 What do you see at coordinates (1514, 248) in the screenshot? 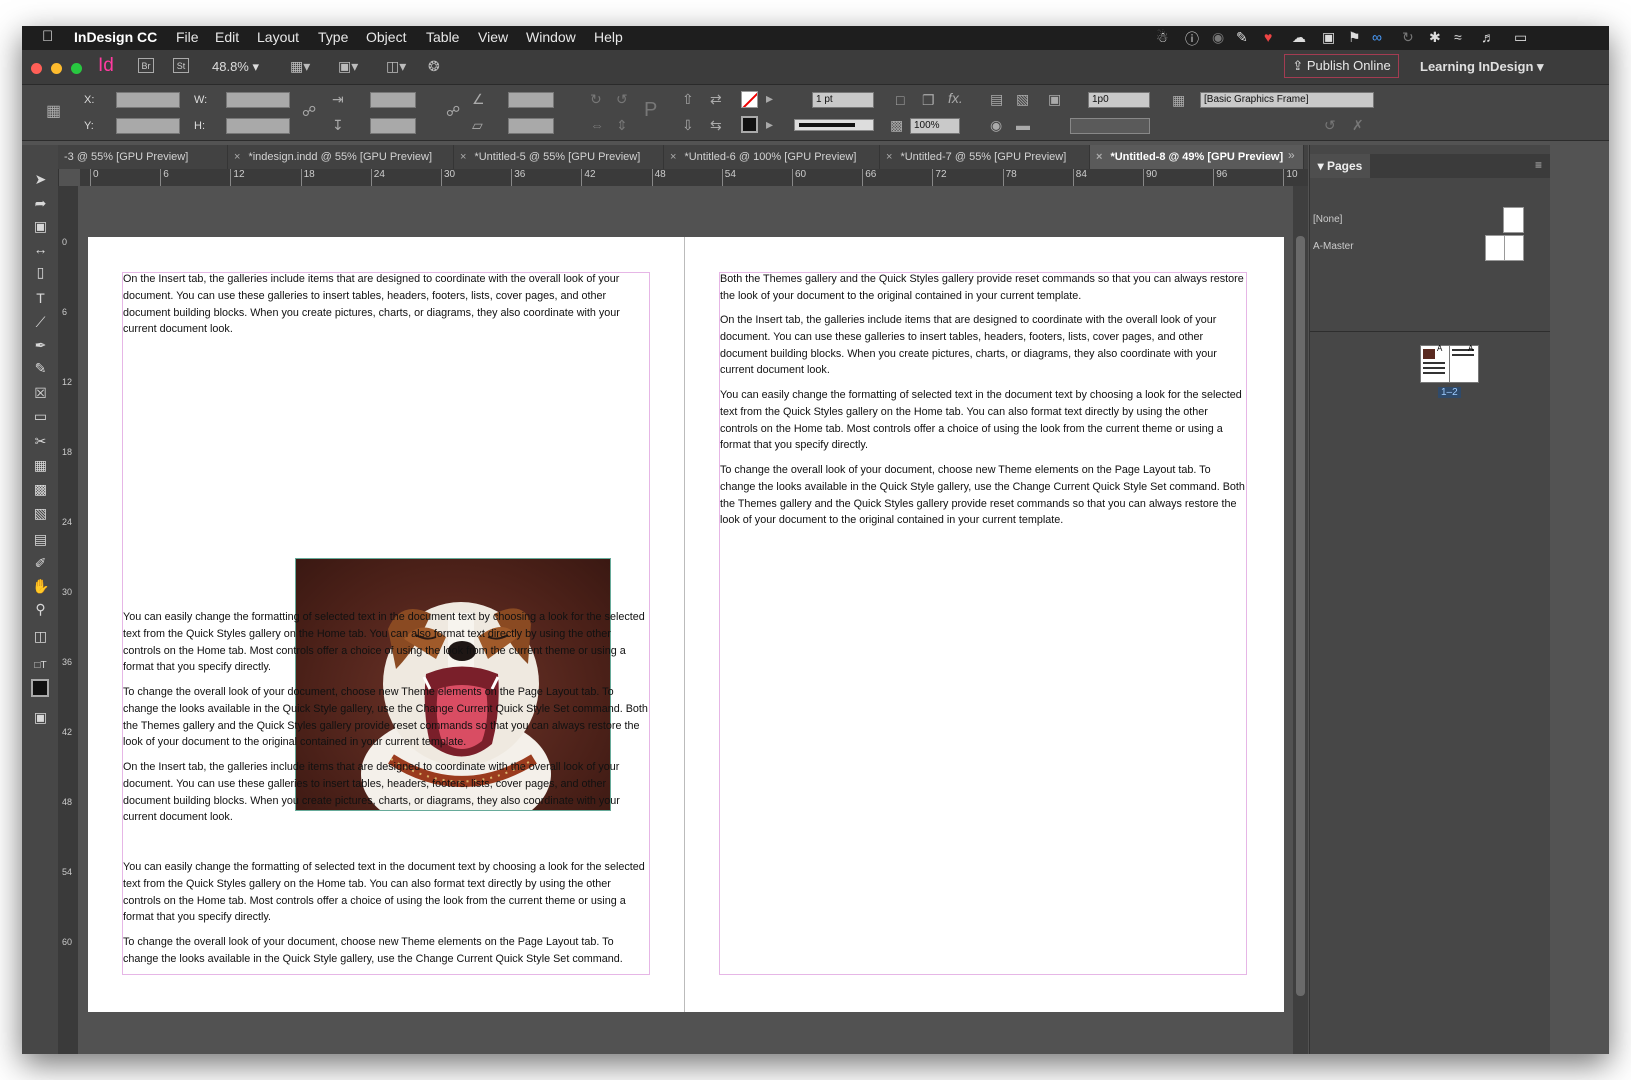
I see `a-master-right-thumb` at bounding box center [1514, 248].